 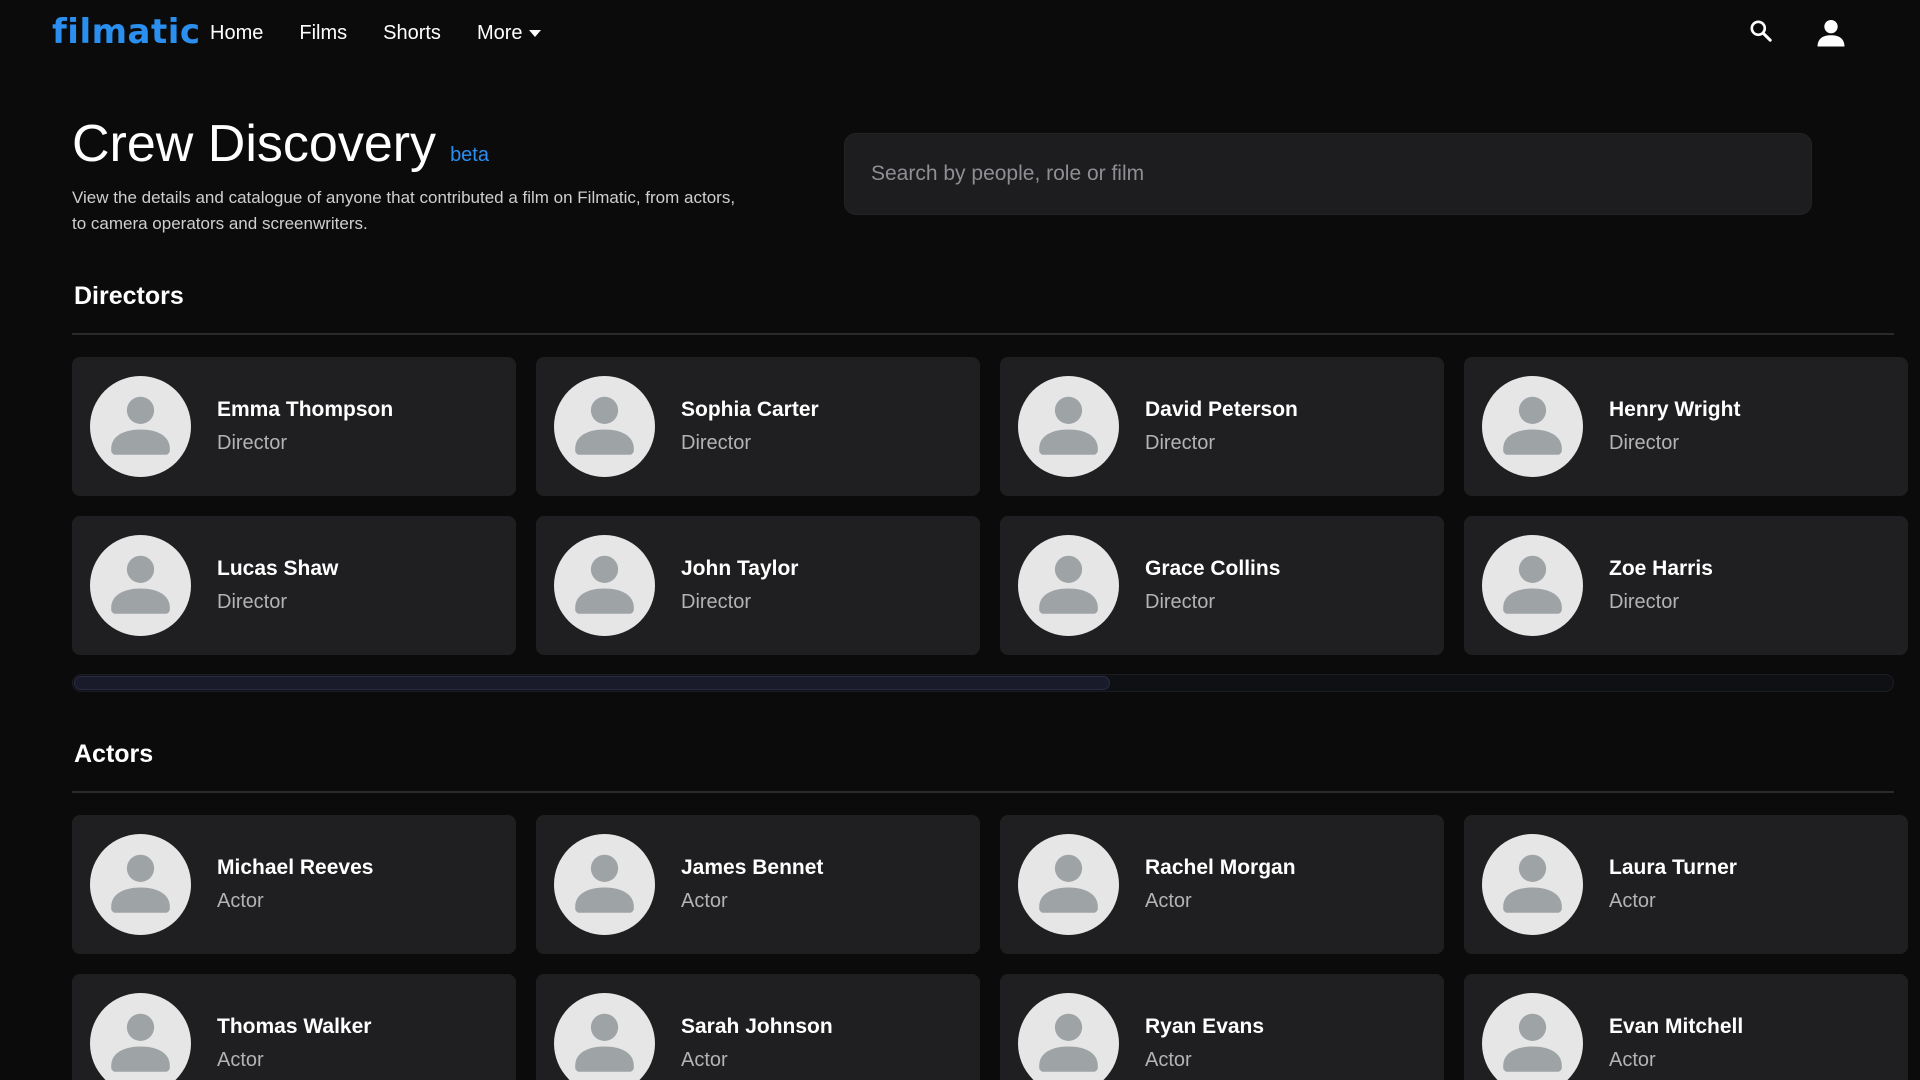 What do you see at coordinates (1676, 1043) in the screenshot?
I see `person-info: Evan Mitchell Actor` at bounding box center [1676, 1043].